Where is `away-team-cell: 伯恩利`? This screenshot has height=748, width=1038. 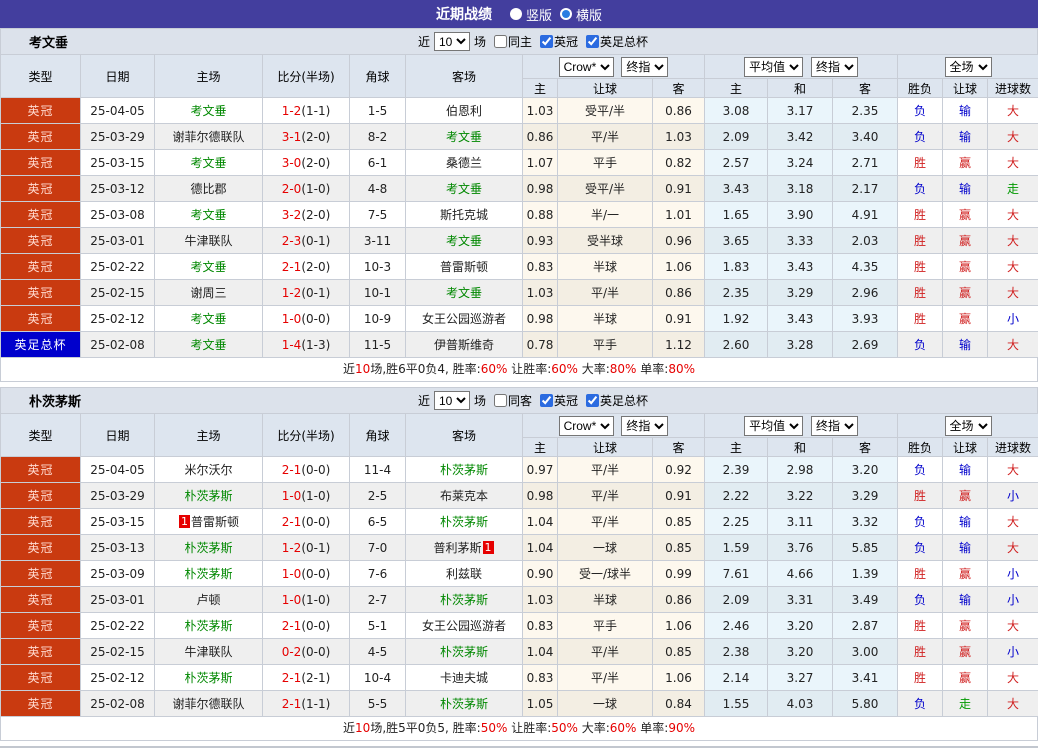 away-team-cell: 伯恩利 is located at coordinates (464, 111).